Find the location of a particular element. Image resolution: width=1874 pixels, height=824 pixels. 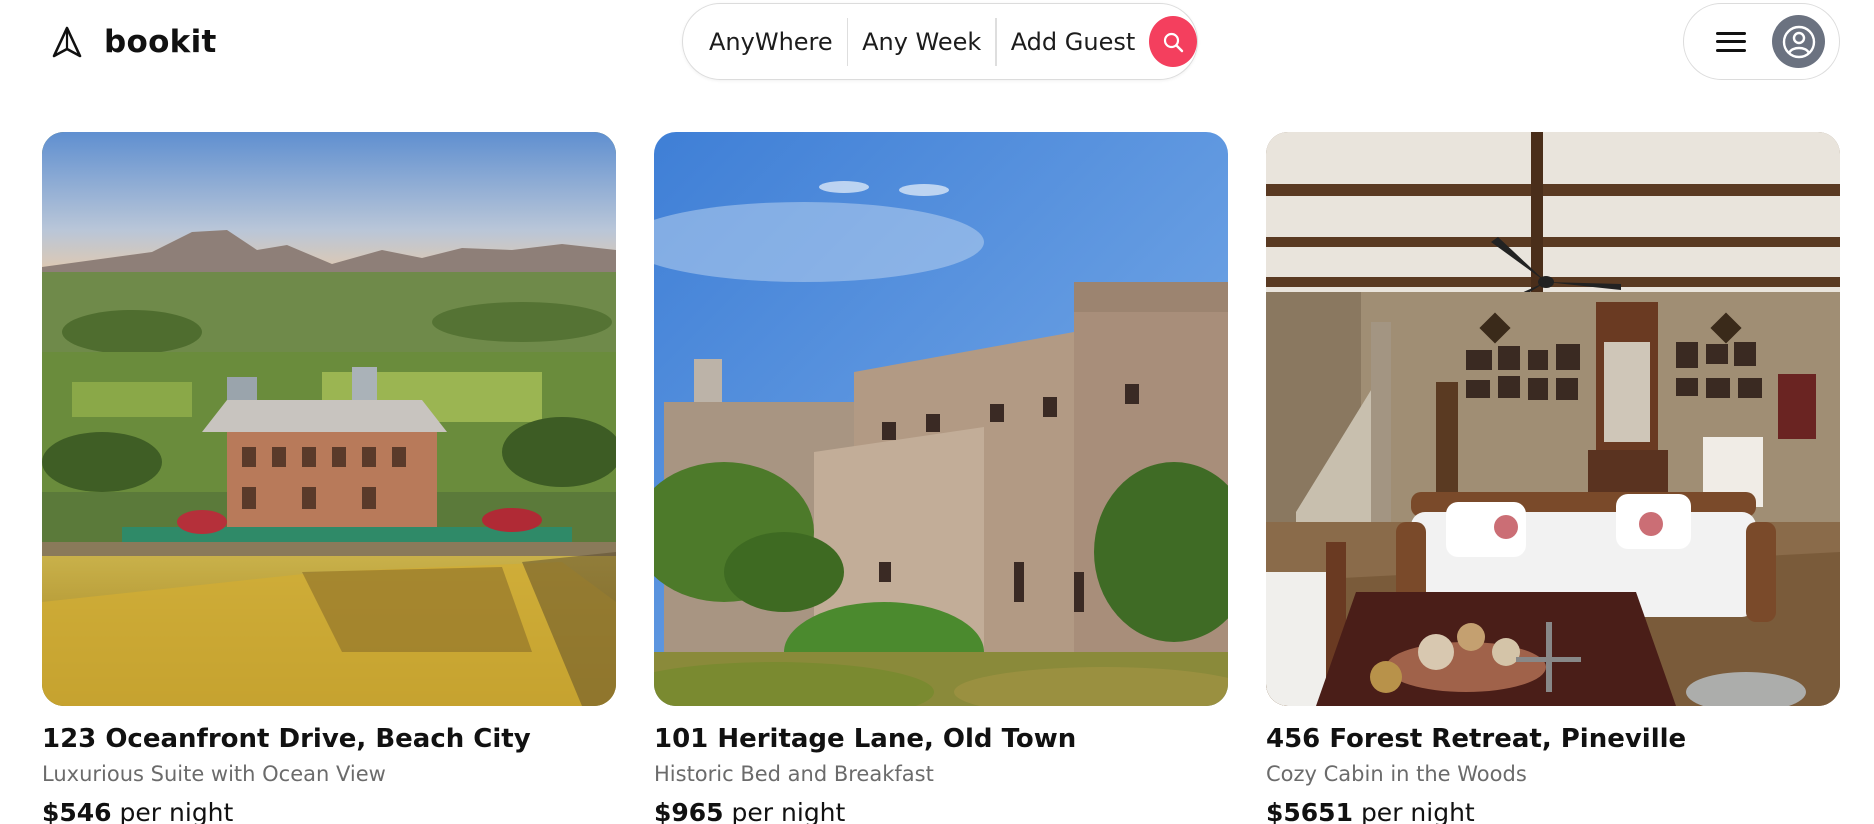

search-guests-button: Add Guest is located at coordinates (1073, 42).